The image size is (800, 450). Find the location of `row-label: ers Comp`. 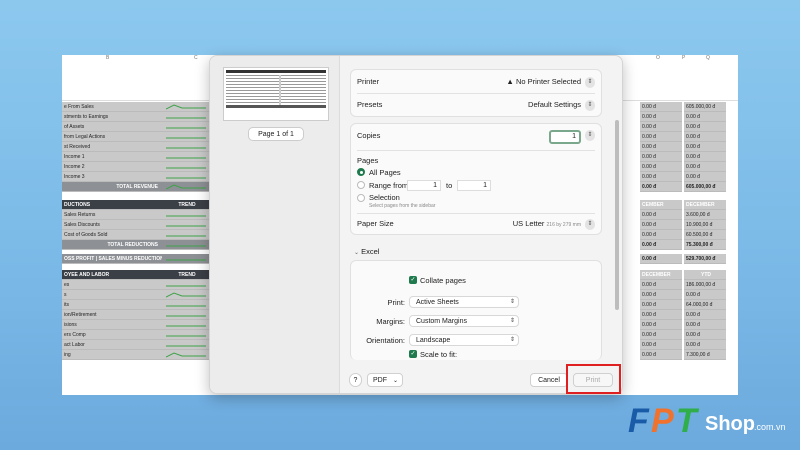

row-label: ers Comp is located at coordinates (112, 335).